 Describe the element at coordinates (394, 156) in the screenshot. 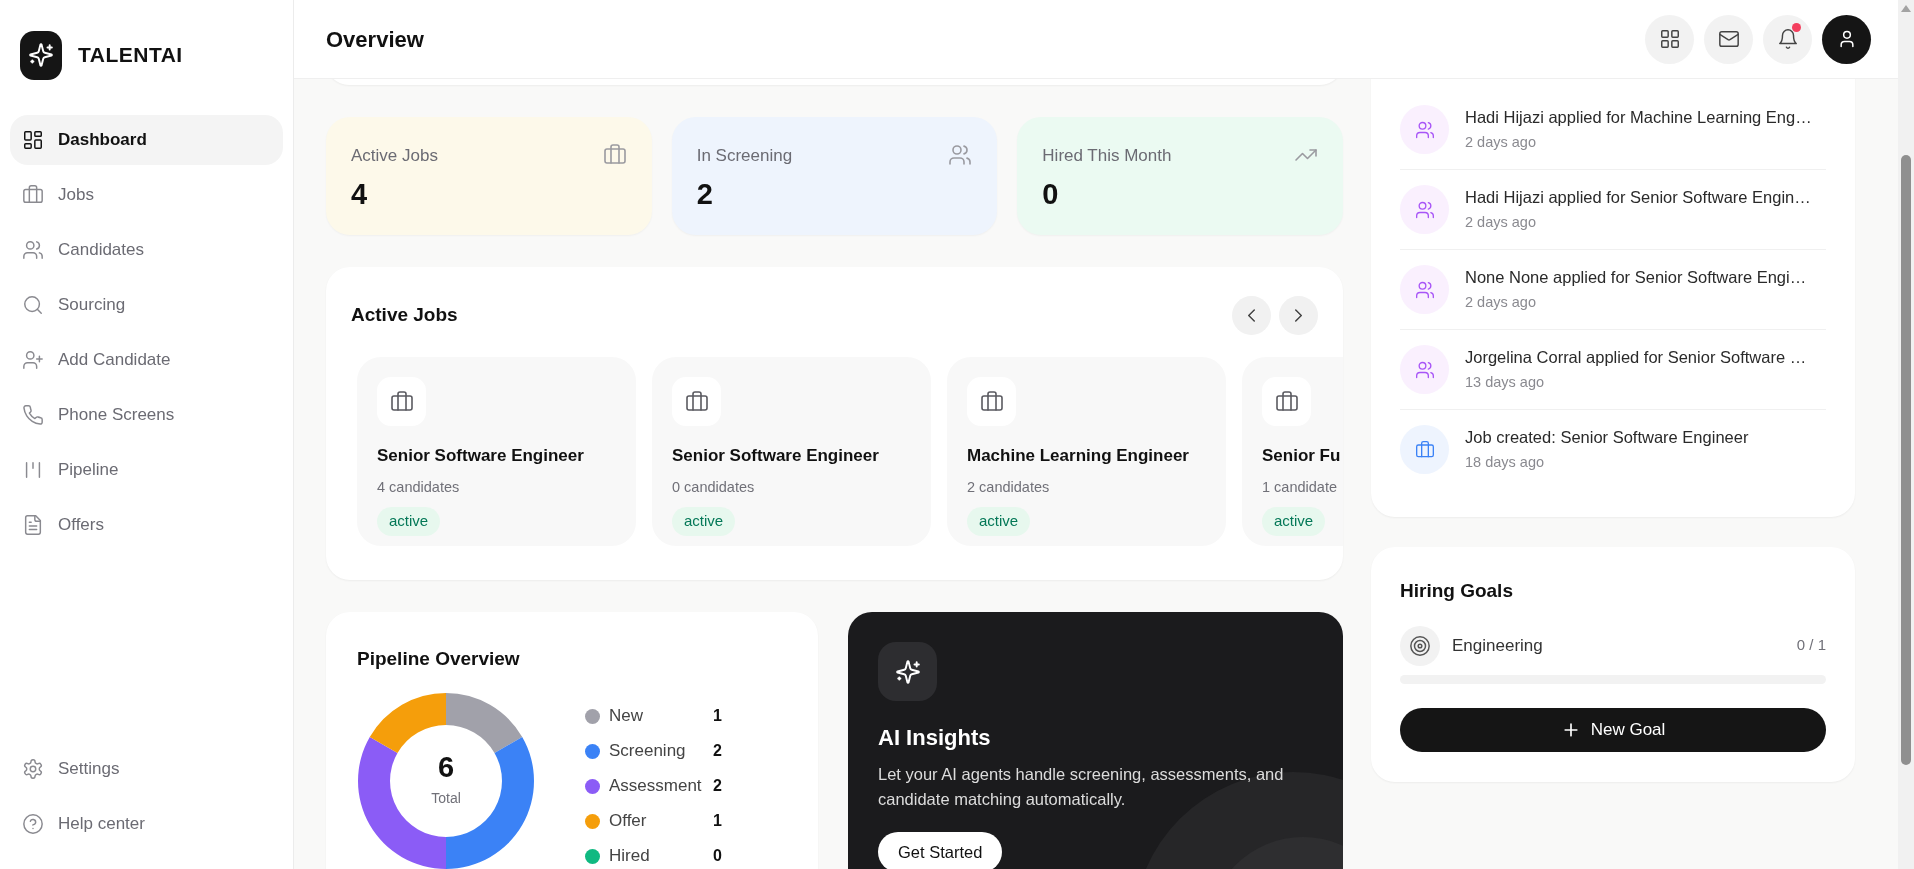

I see `stat-label: Active Jobs` at that location.